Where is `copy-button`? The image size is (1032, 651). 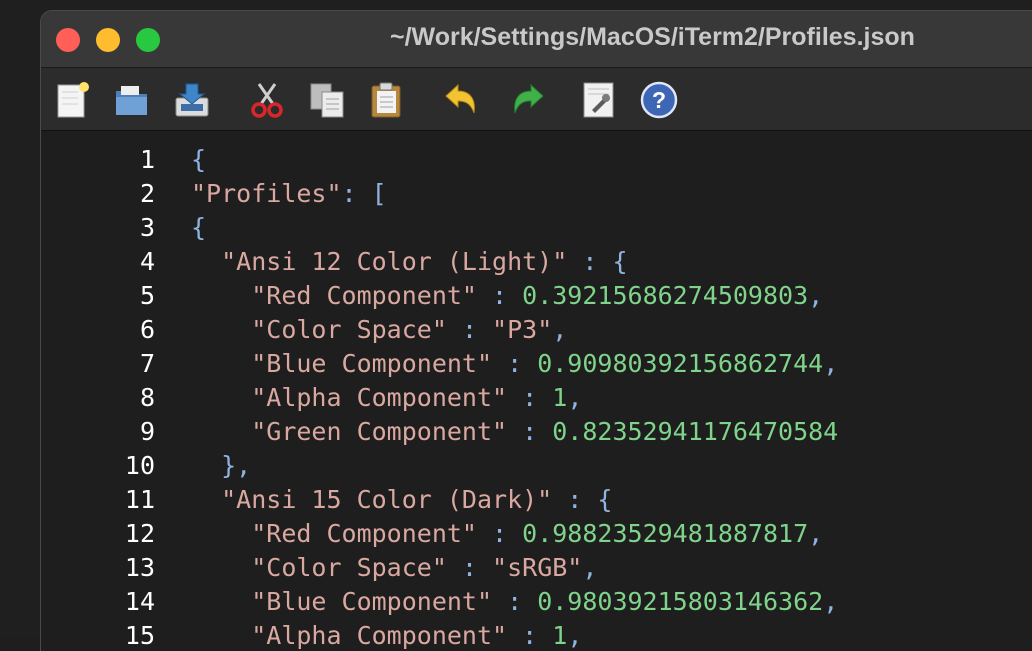 copy-button is located at coordinates (327, 100).